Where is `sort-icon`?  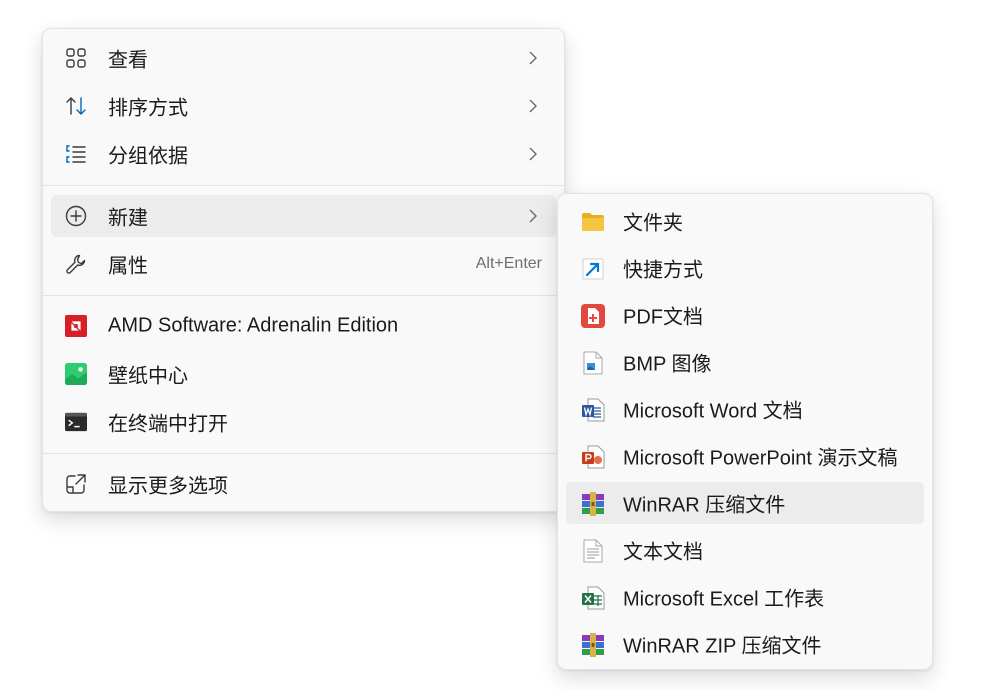
sort-icon is located at coordinates (76, 106).